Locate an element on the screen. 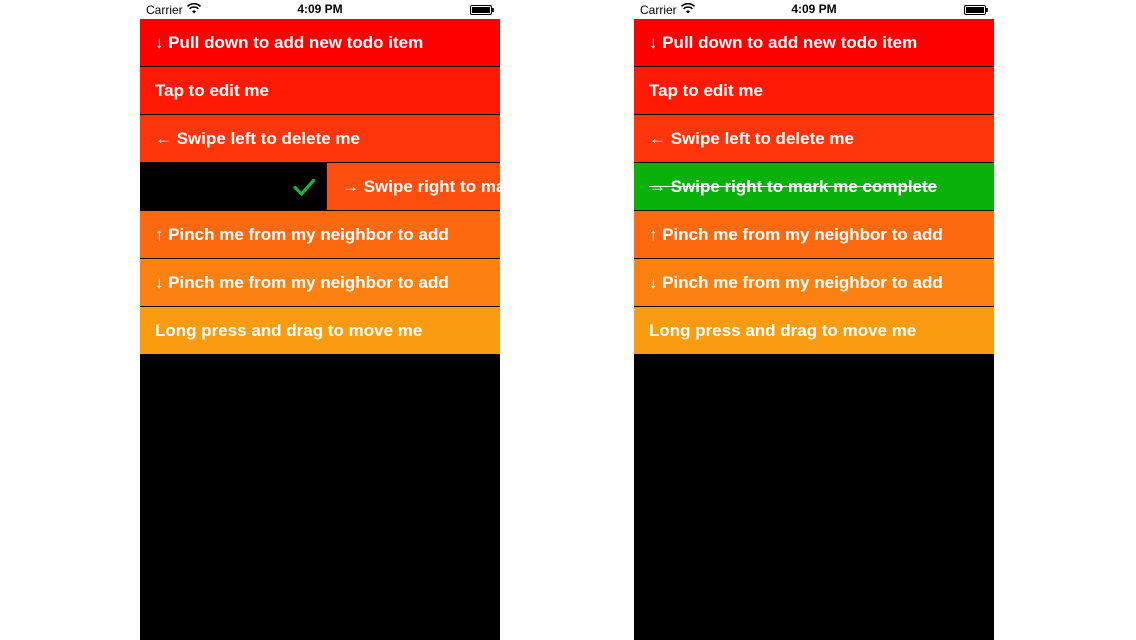 This screenshot has width=1136, height=640. todo-row-completed: → Swipe right to mark me complete is located at coordinates (814, 187).